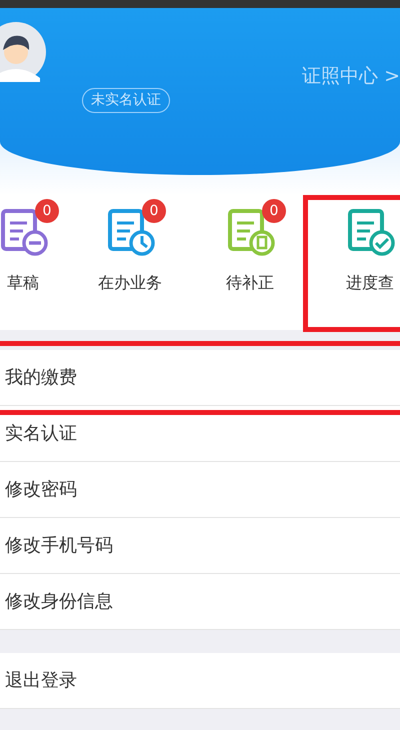 This screenshot has width=400, height=730. What do you see at coordinates (130, 283) in the screenshot?
I see `shortcut-label: 在办业务` at bounding box center [130, 283].